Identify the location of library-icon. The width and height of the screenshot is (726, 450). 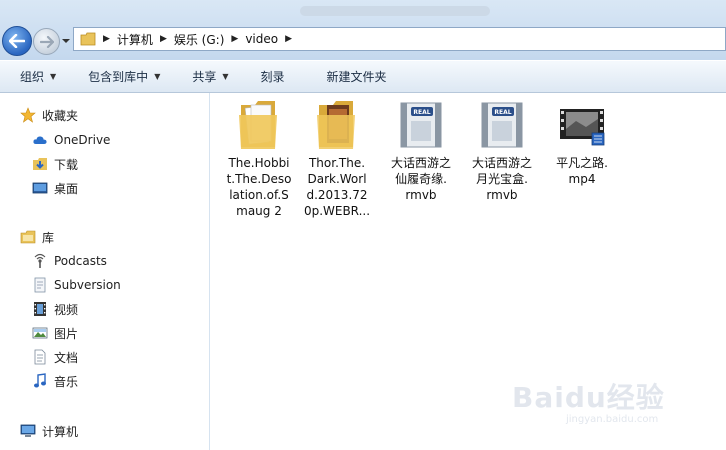
(28, 237).